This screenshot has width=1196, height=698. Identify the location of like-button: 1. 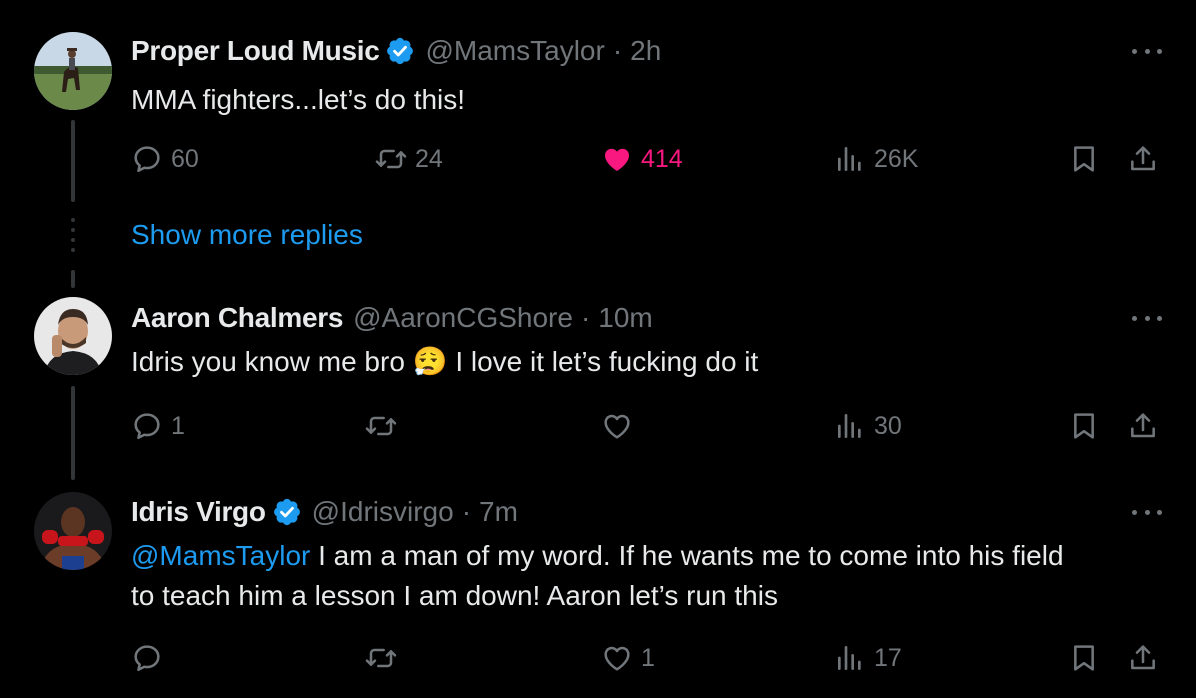
(628, 658).